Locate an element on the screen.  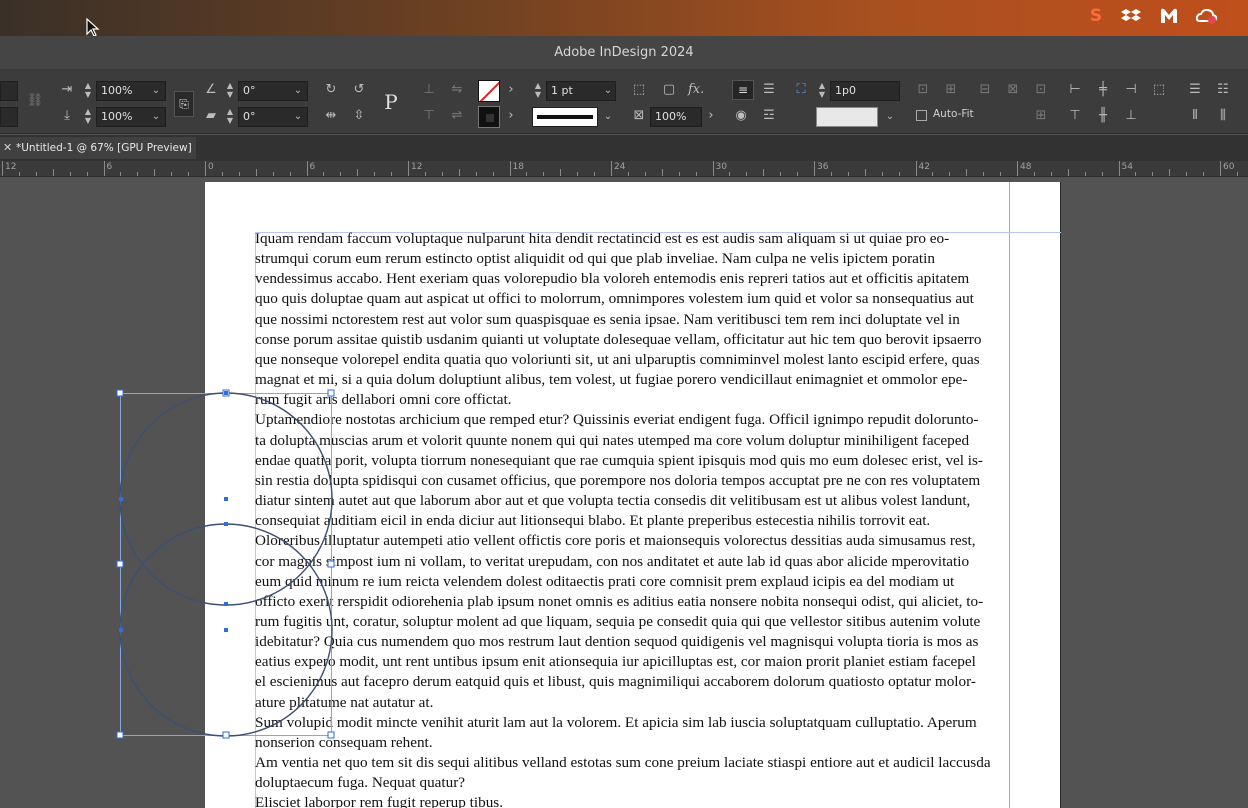
constrain-proportions-button: ⎘ is located at coordinates (184, 104).